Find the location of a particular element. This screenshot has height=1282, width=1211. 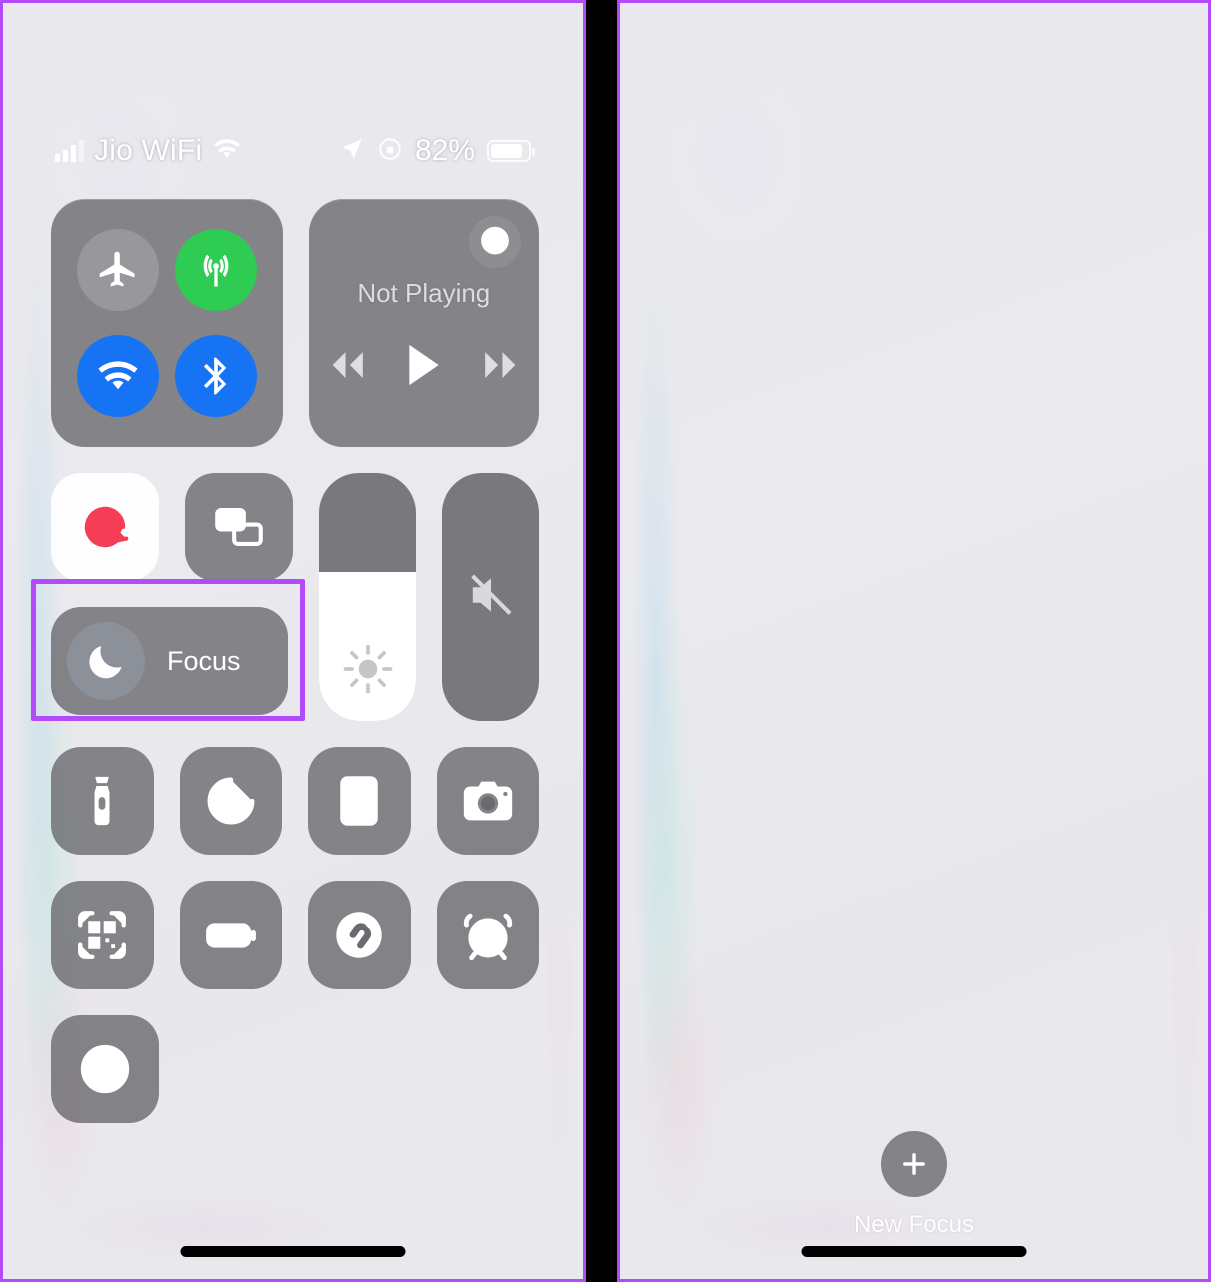

screen-mirroring-icon is located at coordinates (239, 527).